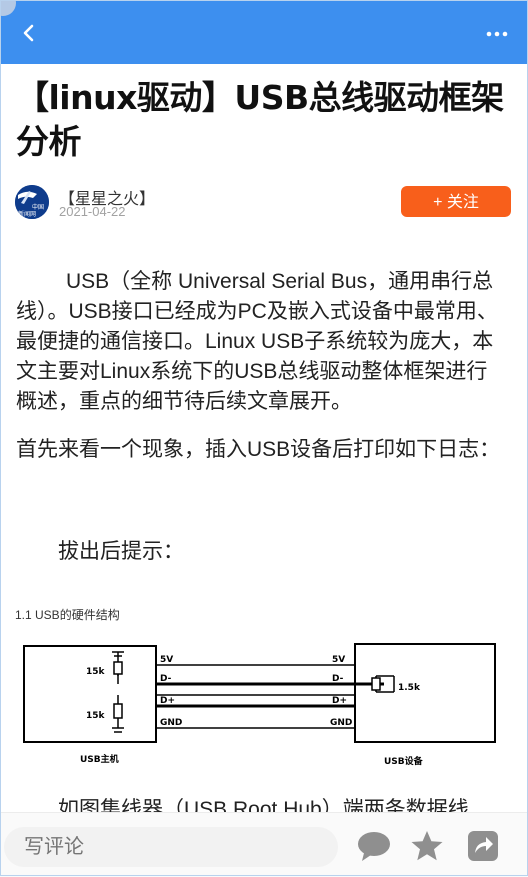  Describe the element at coordinates (8, 8) in the screenshot. I see `corner-indicator` at that location.